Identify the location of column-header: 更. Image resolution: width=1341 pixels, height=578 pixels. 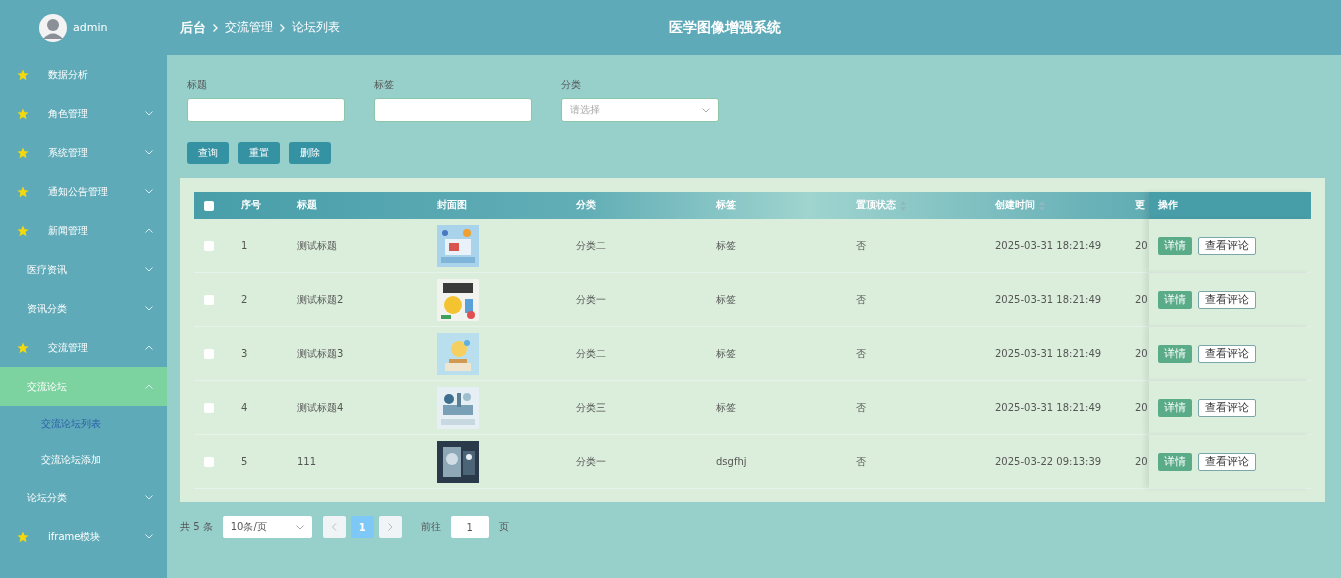
(1140, 205).